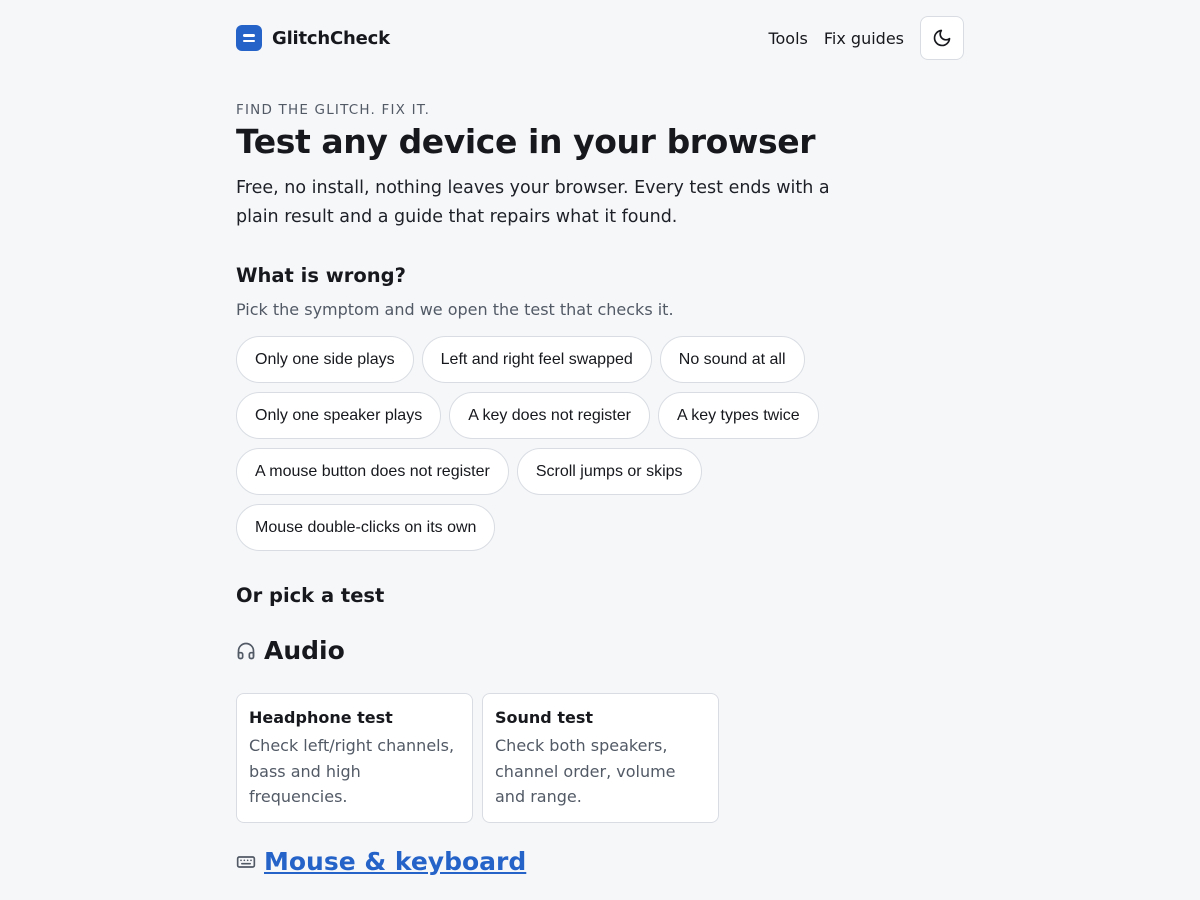  I want to click on keyboard-icon, so click(246, 861).